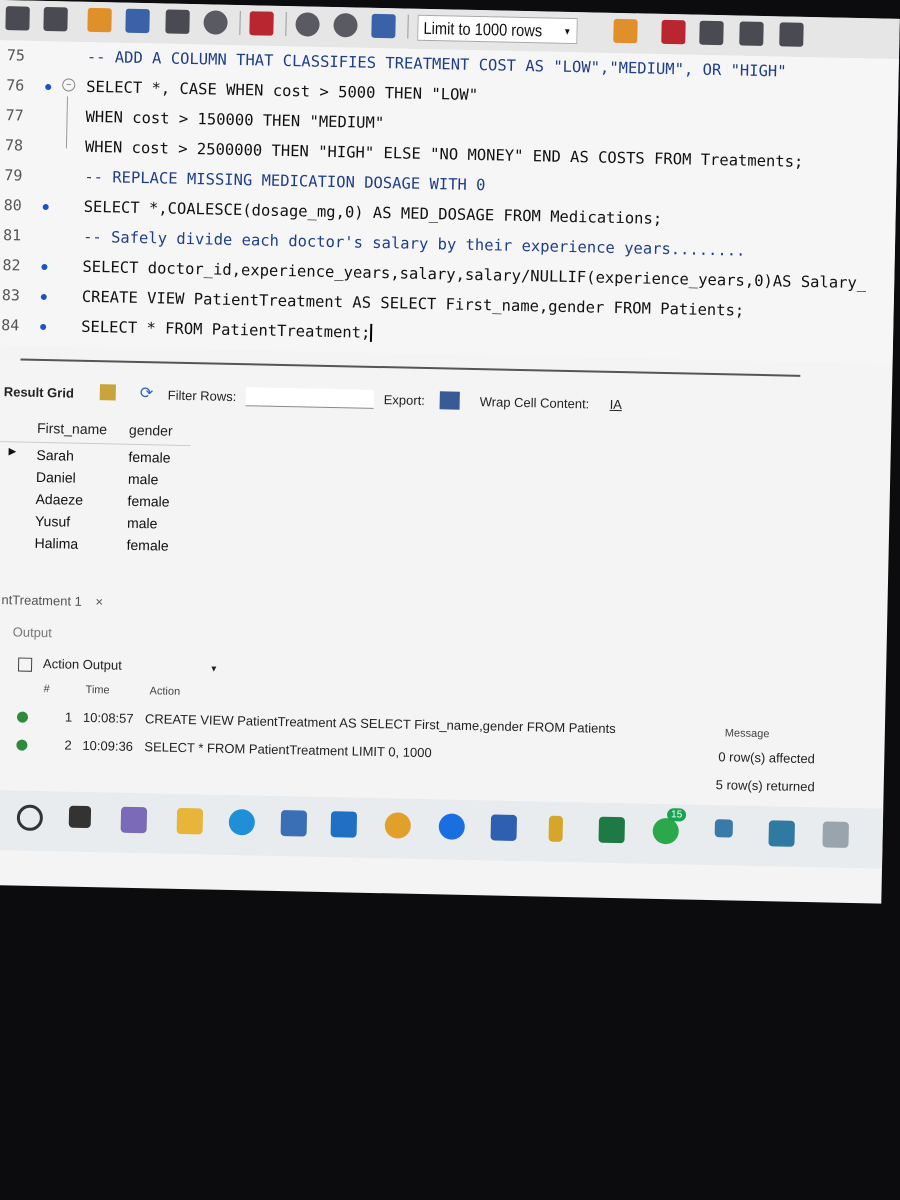 The image size is (900, 1200). Describe the element at coordinates (226, 329) in the screenshot. I see `code-line-active: SELECT * FROM PatientTreatment;` at that location.